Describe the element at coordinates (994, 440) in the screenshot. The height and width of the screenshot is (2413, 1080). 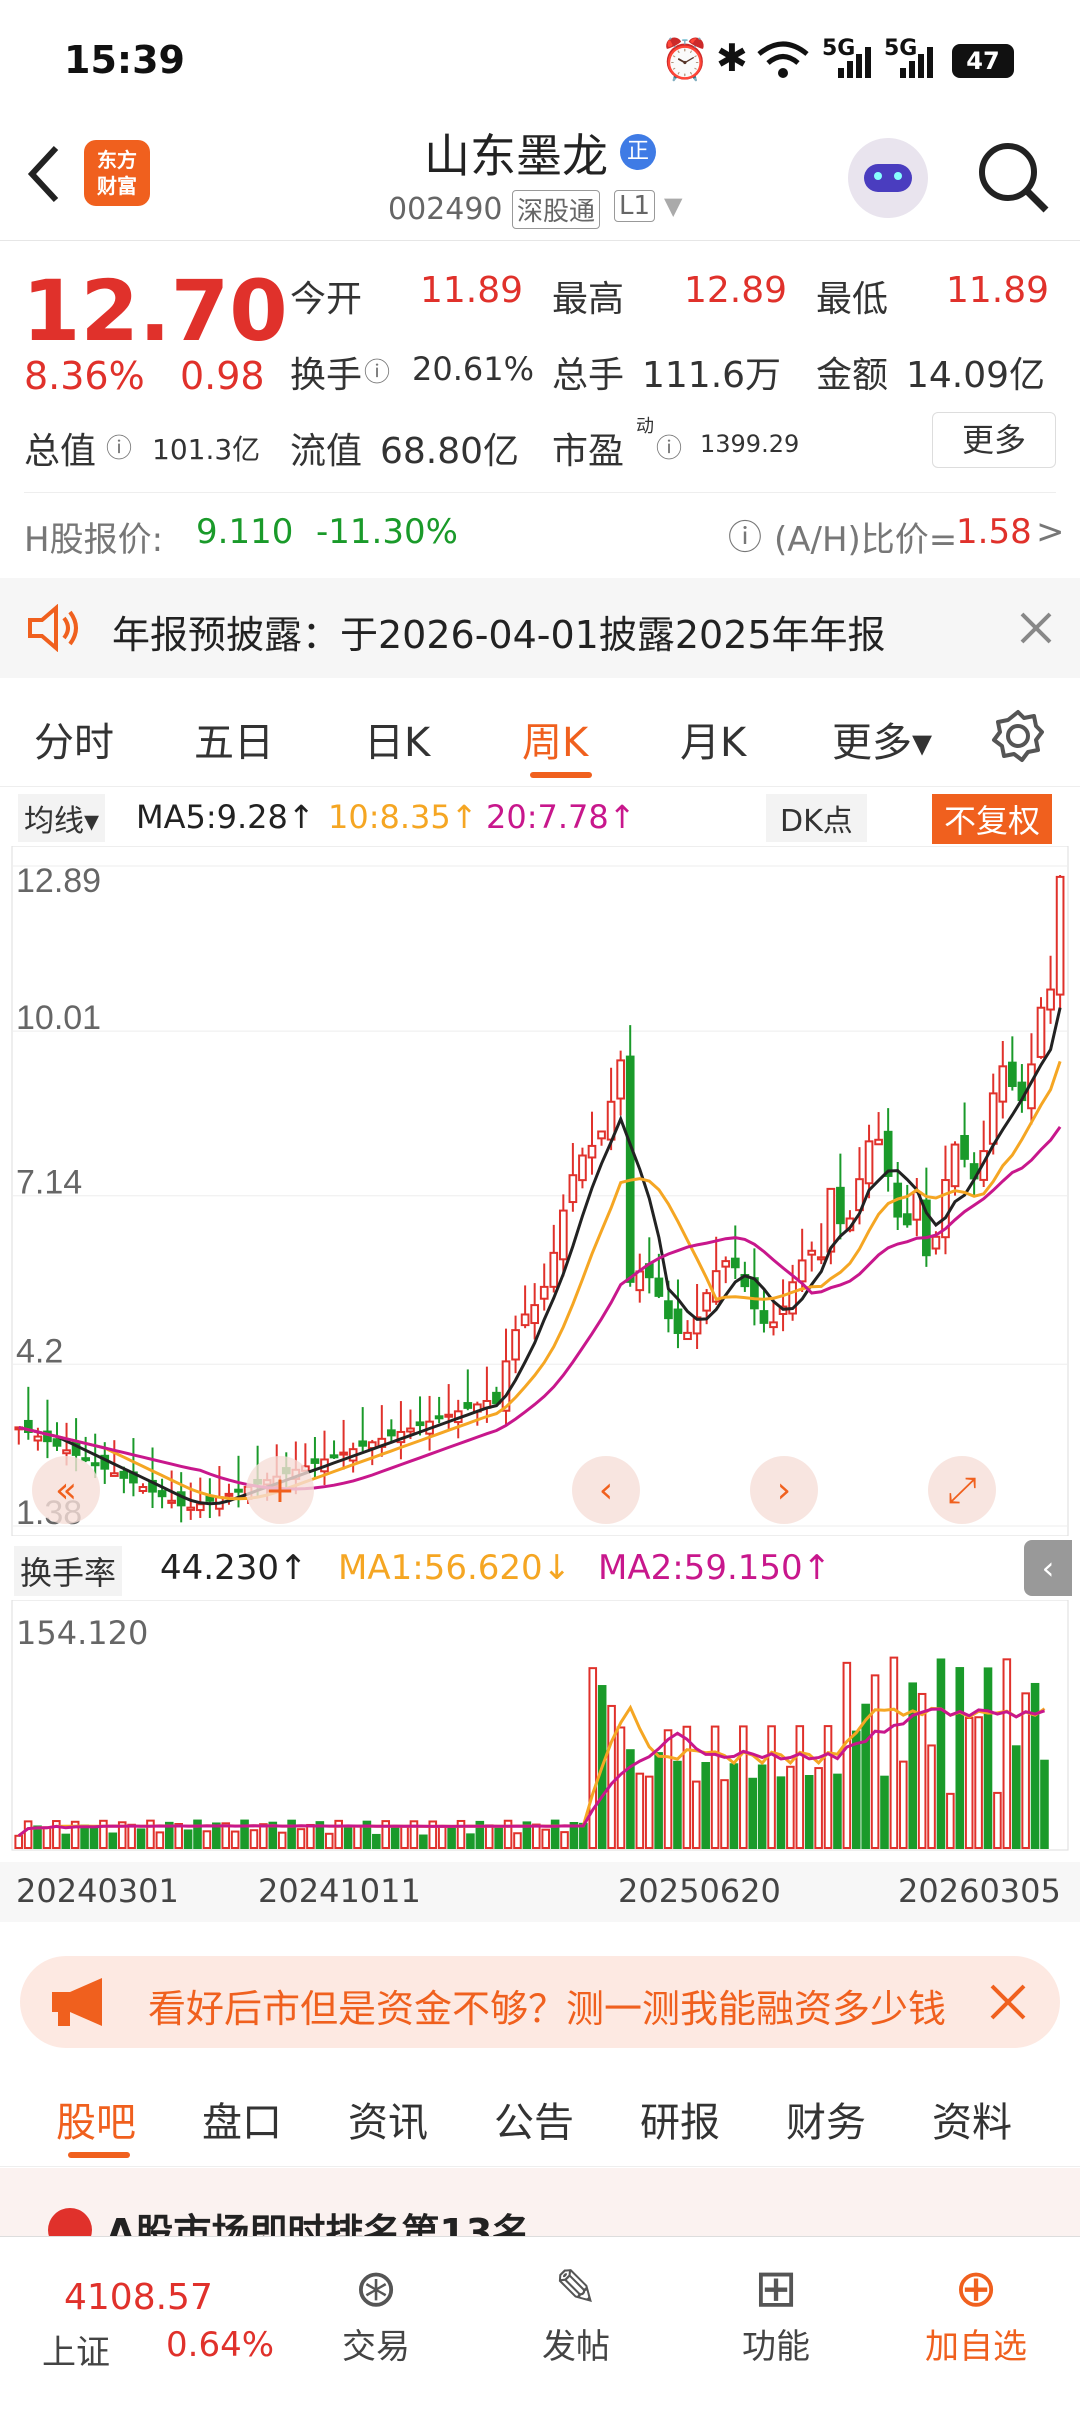
I see `more-button: 更多` at that location.